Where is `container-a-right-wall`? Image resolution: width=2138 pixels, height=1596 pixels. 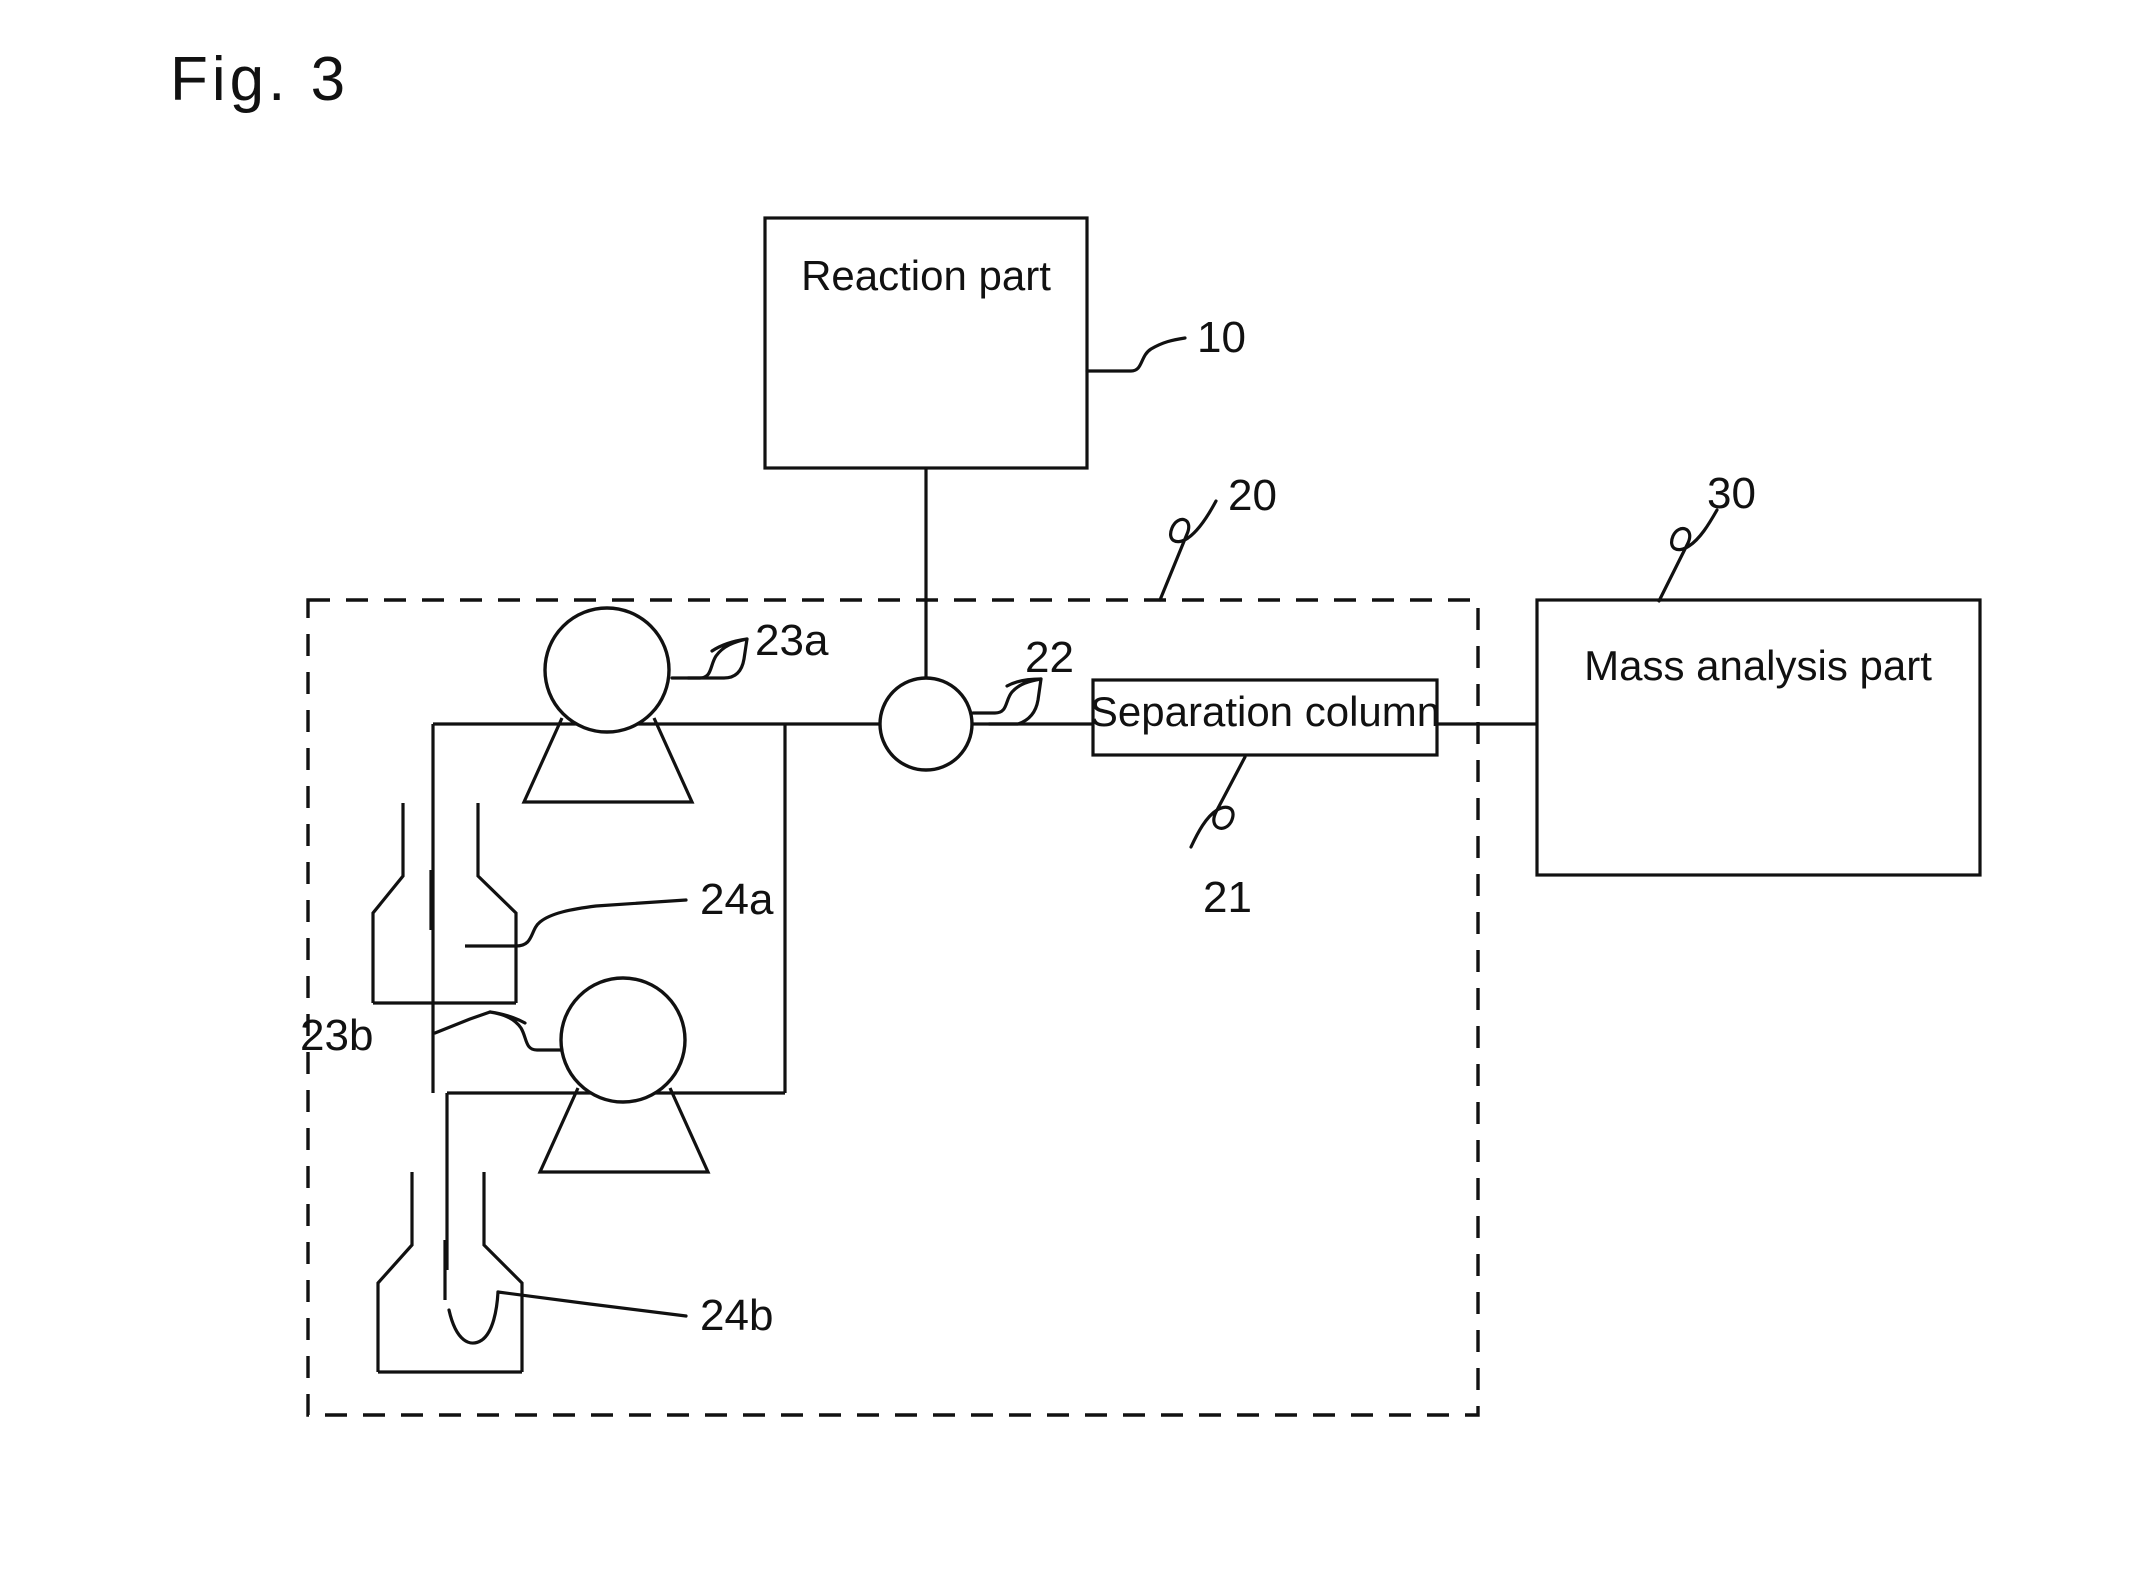
container-a-right-wall is located at coordinates (497, 903).